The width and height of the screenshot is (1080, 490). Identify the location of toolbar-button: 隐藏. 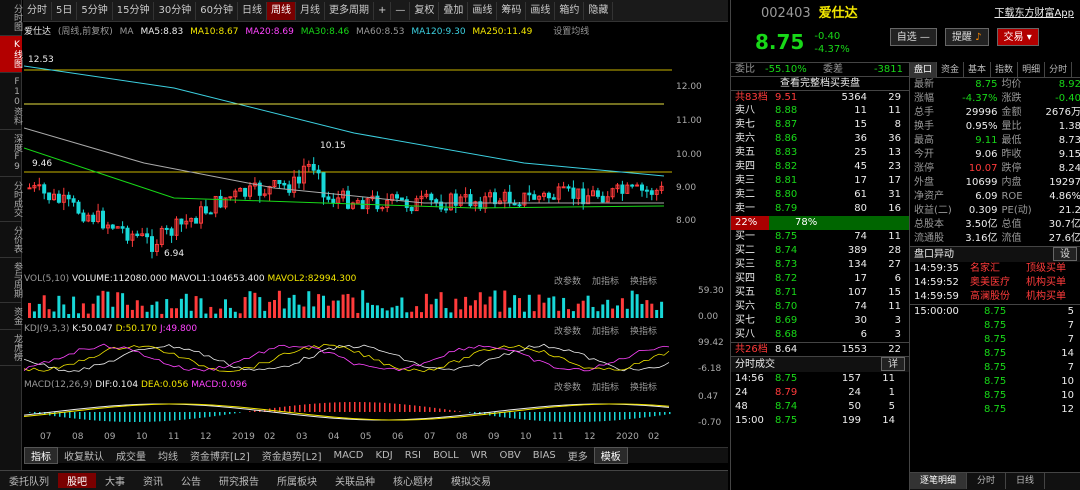
(599, 10).